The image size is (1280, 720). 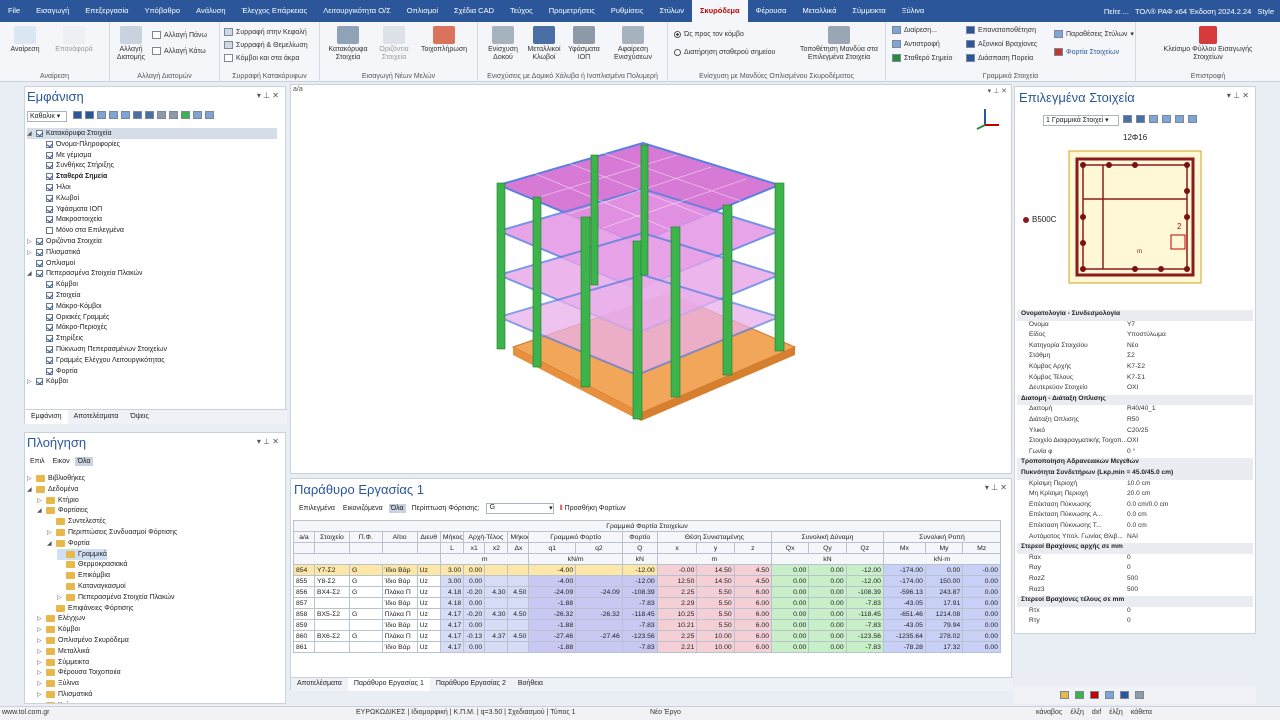 I want to click on work-window-controls: ▾ ⊥ ✕, so click(x=996, y=487).